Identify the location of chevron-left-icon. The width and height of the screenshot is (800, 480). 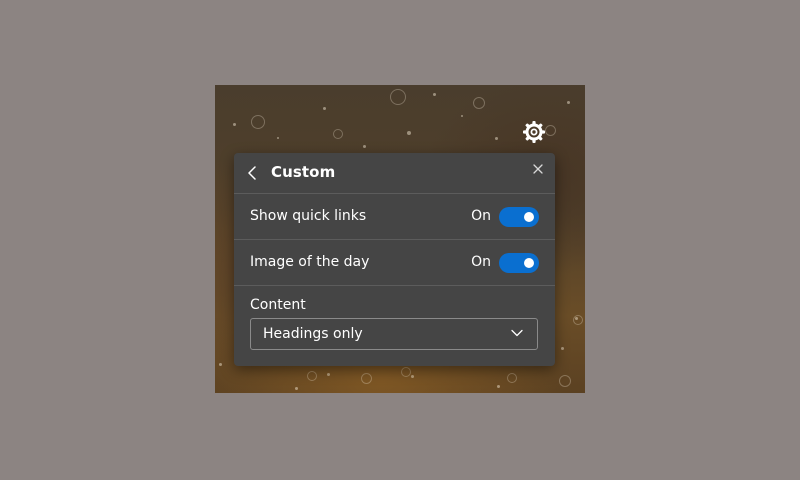
(252, 173).